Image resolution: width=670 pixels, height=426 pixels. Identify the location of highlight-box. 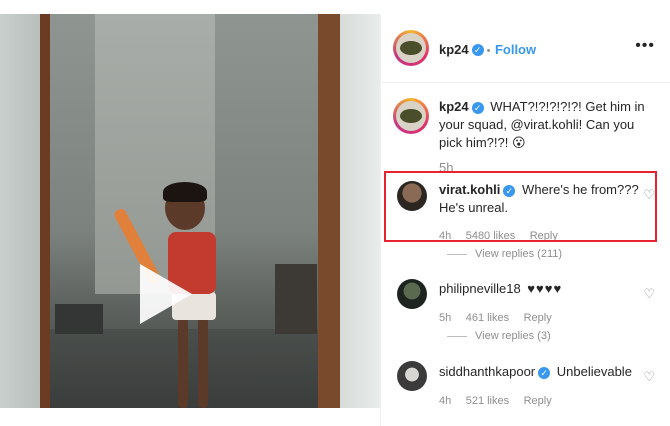
(520, 206).